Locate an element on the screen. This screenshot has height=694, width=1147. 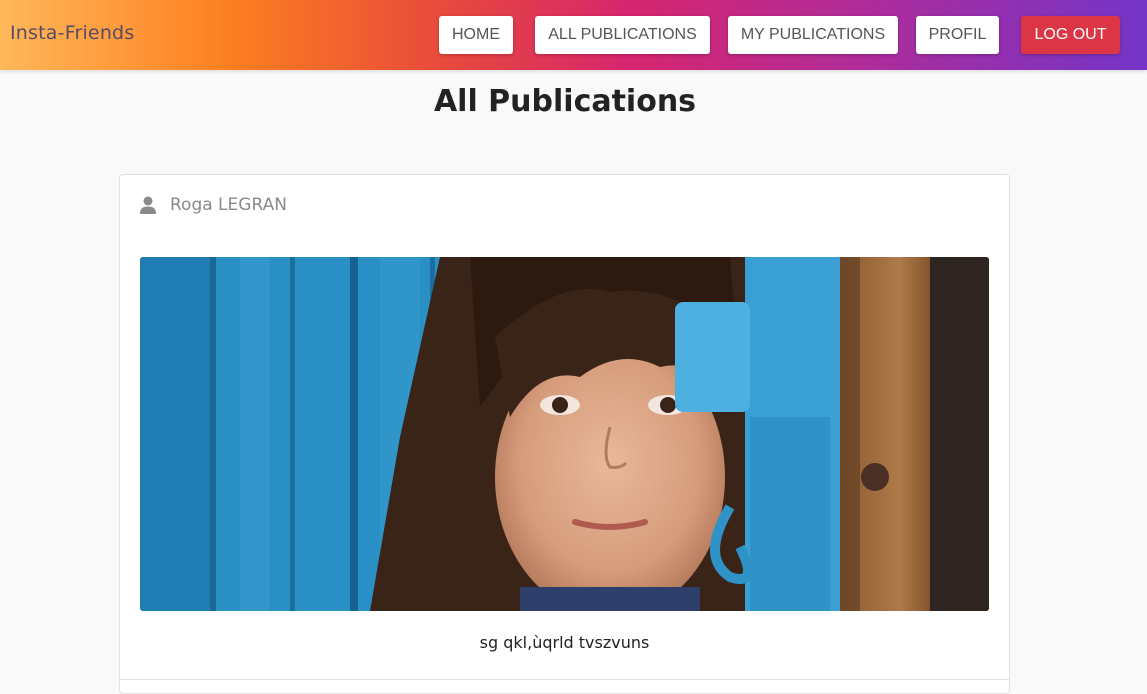
page-title: All Publications is located at coordinates (565, 101).